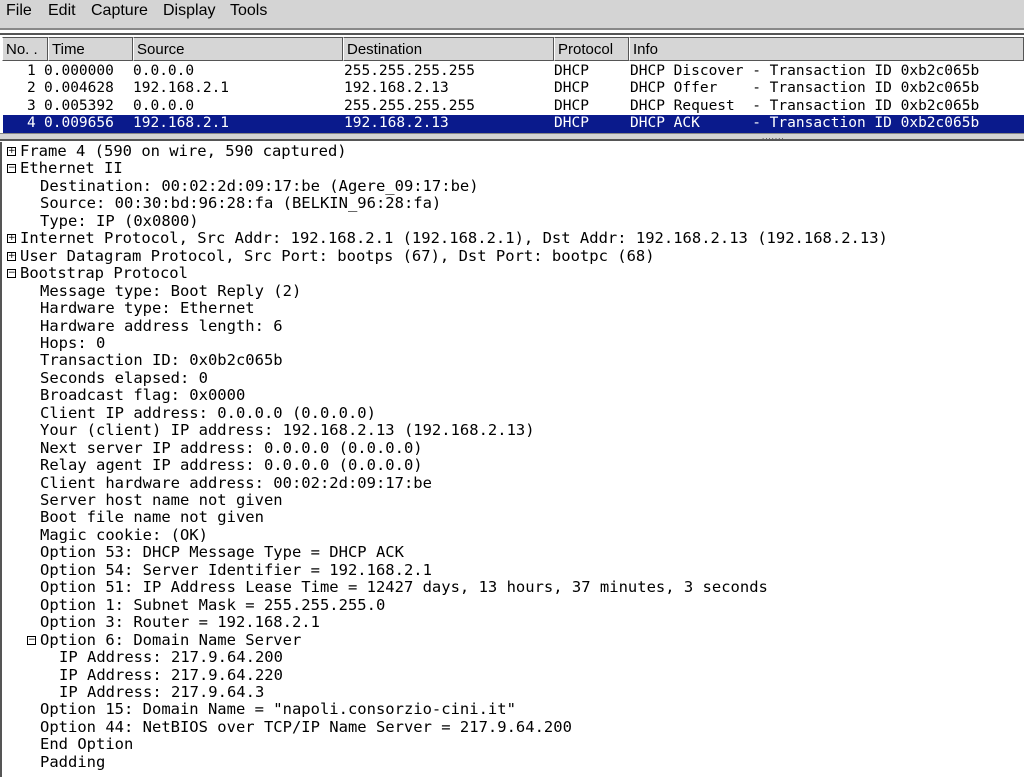 This screenshot has width=1024, height=777. I want to click on menu-edit: Edit, so click(62, 11).